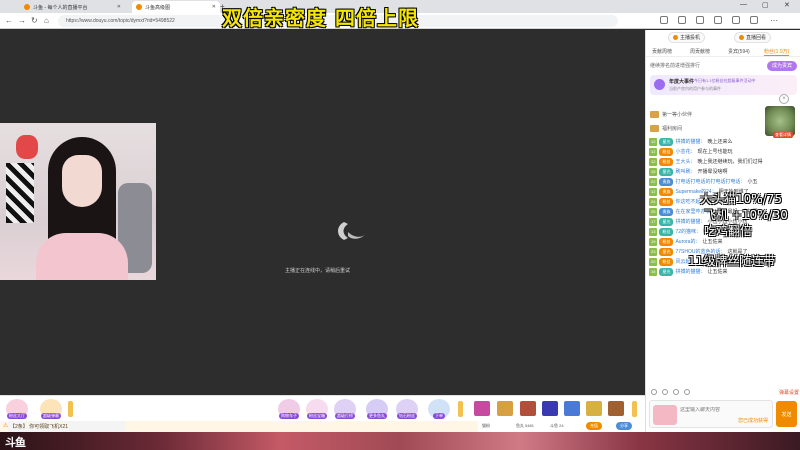  I want to click on more-menu-icon: ⋯, so click(774, 20).